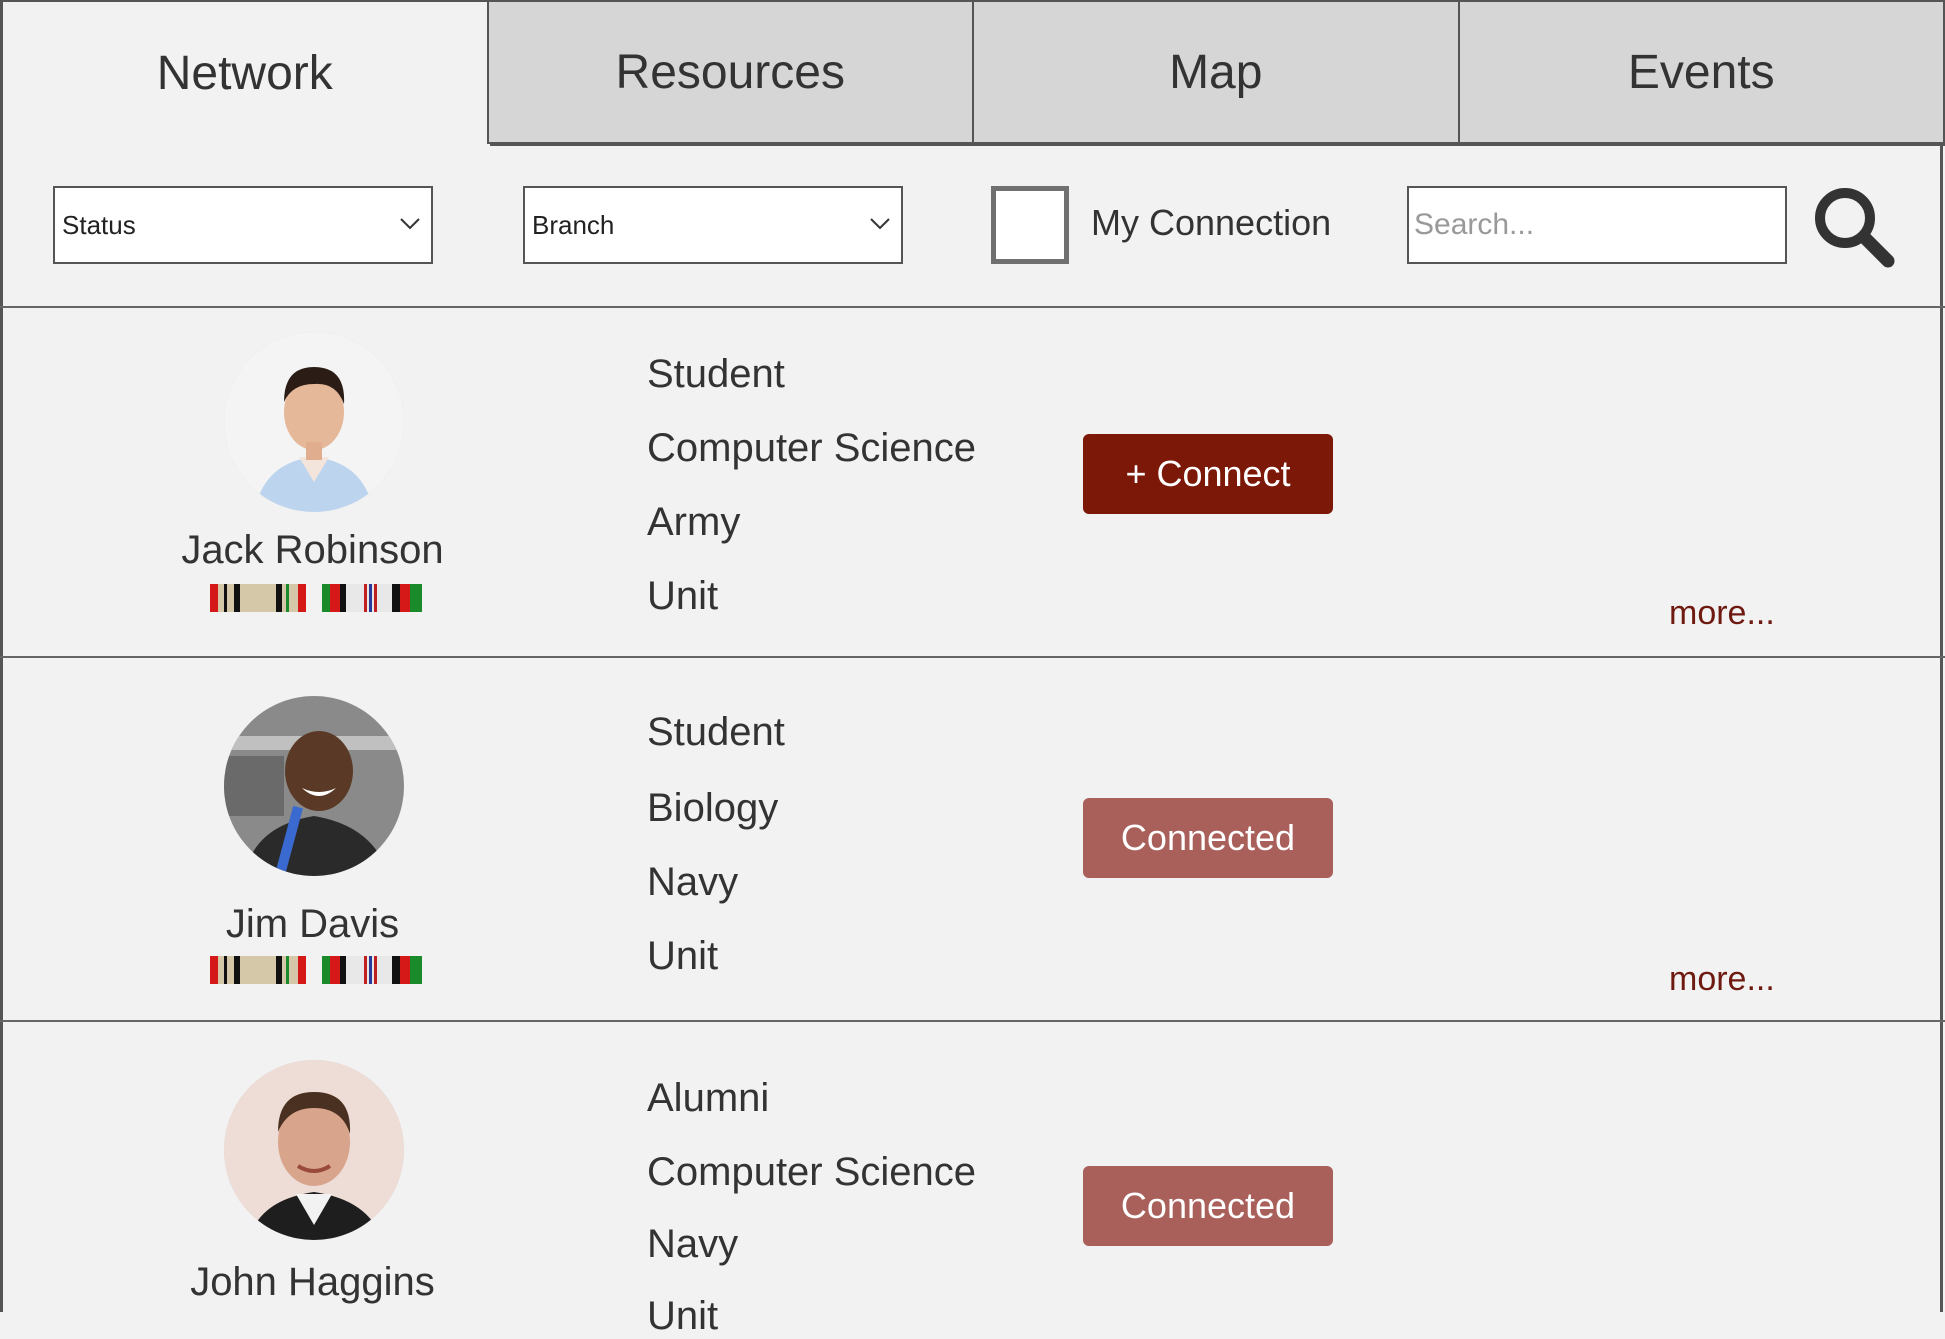 This screenshot has width=1945, height=1339. Describe the element at coordinates (732, 72) in the screenshot. I see `tab-resources: Resources` at that location.